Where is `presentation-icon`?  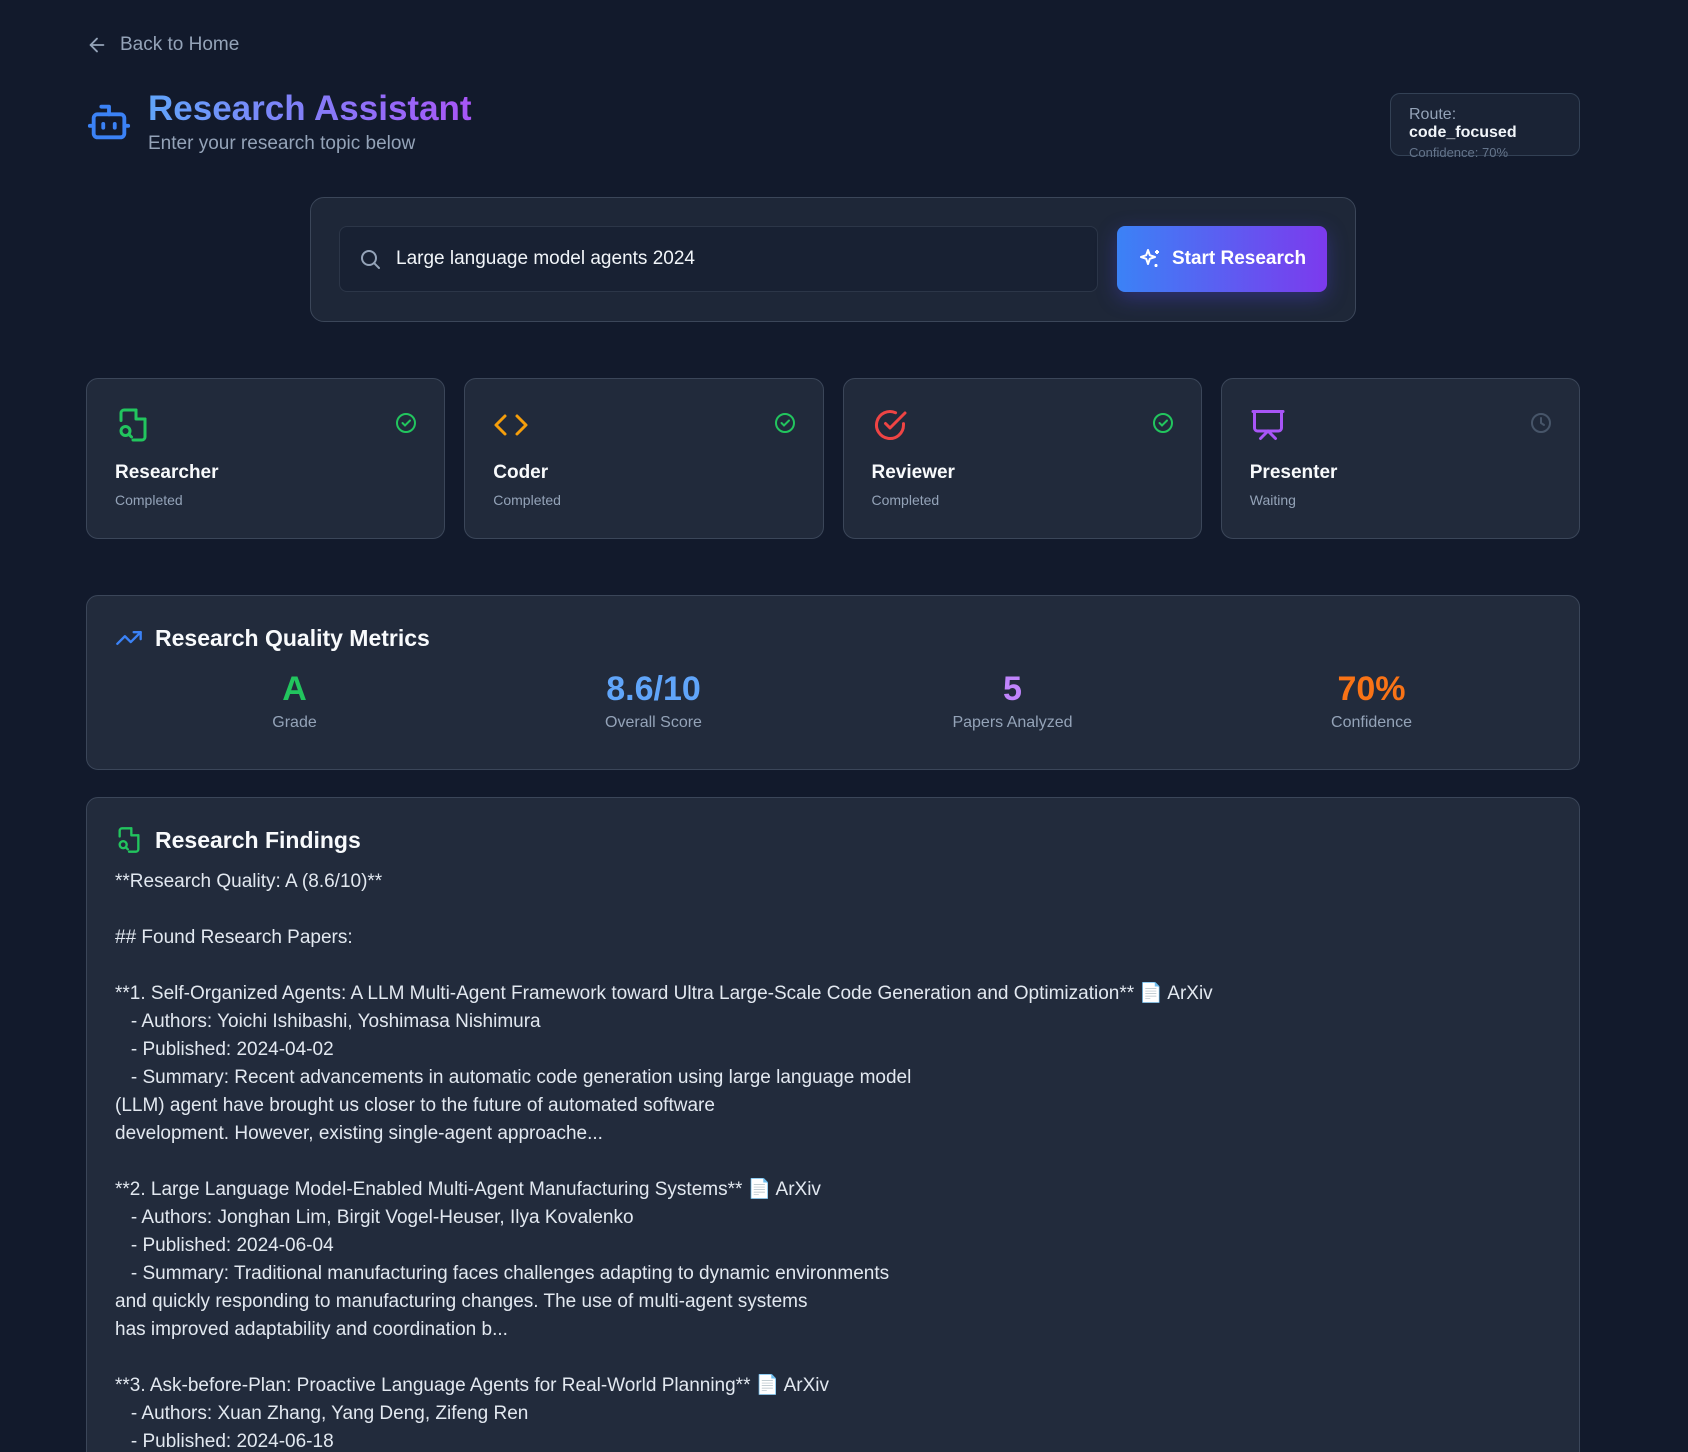
presentation-icon is located at coordinates (1268, 425).